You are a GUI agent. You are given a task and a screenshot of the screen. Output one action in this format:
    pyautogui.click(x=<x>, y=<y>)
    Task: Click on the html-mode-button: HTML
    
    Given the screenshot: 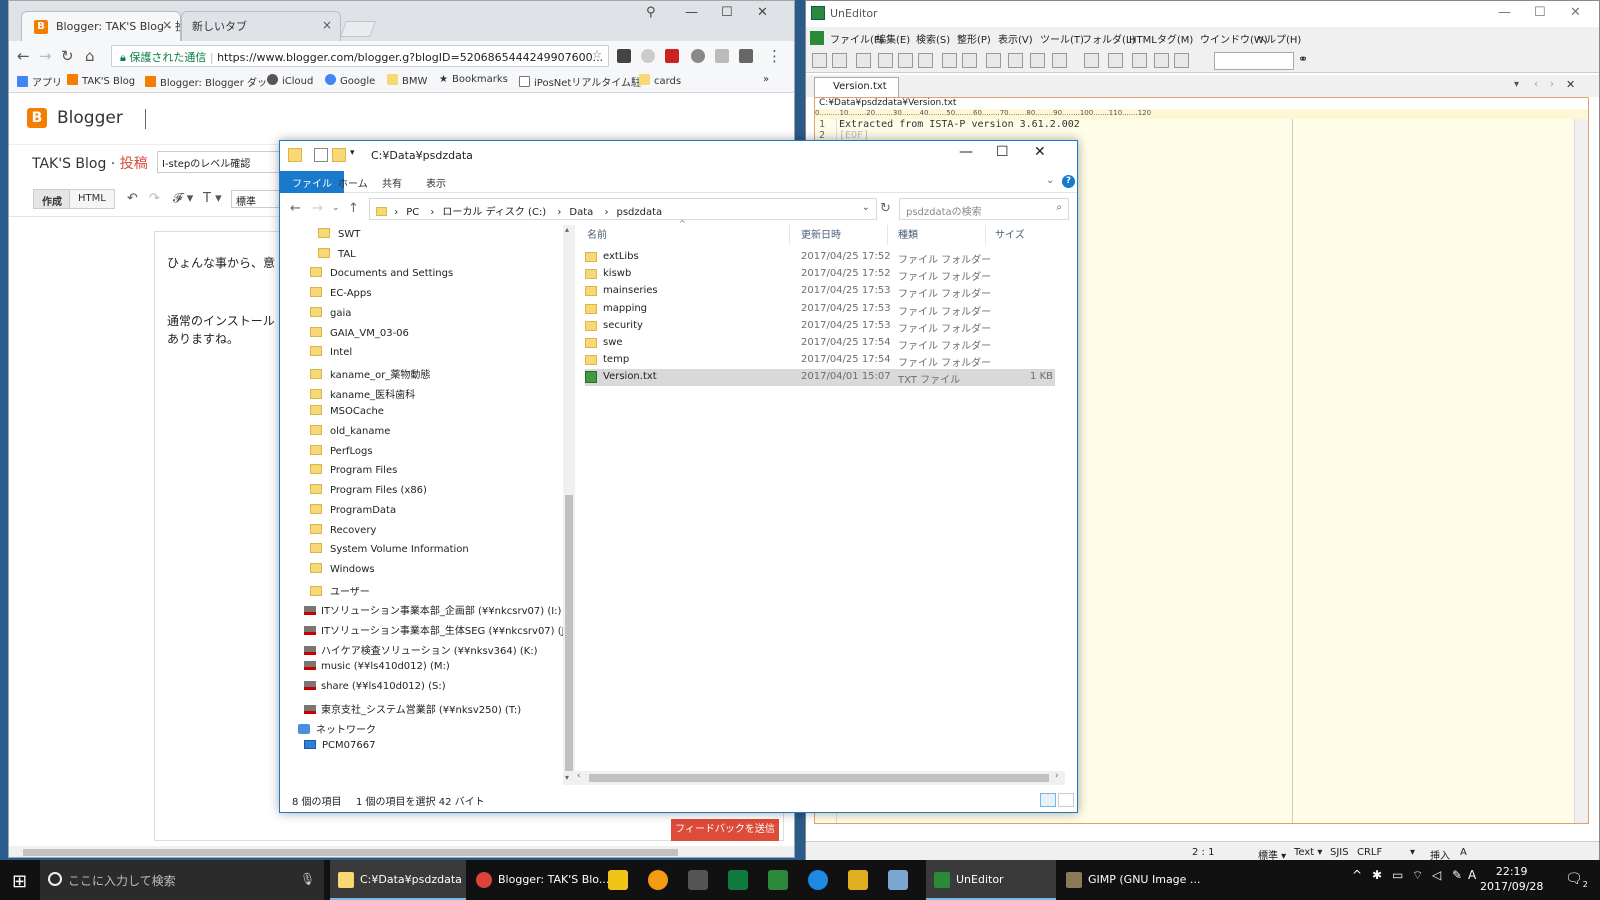 What is the action you would take?
    pyautogui.click(x=92, y=199)
    